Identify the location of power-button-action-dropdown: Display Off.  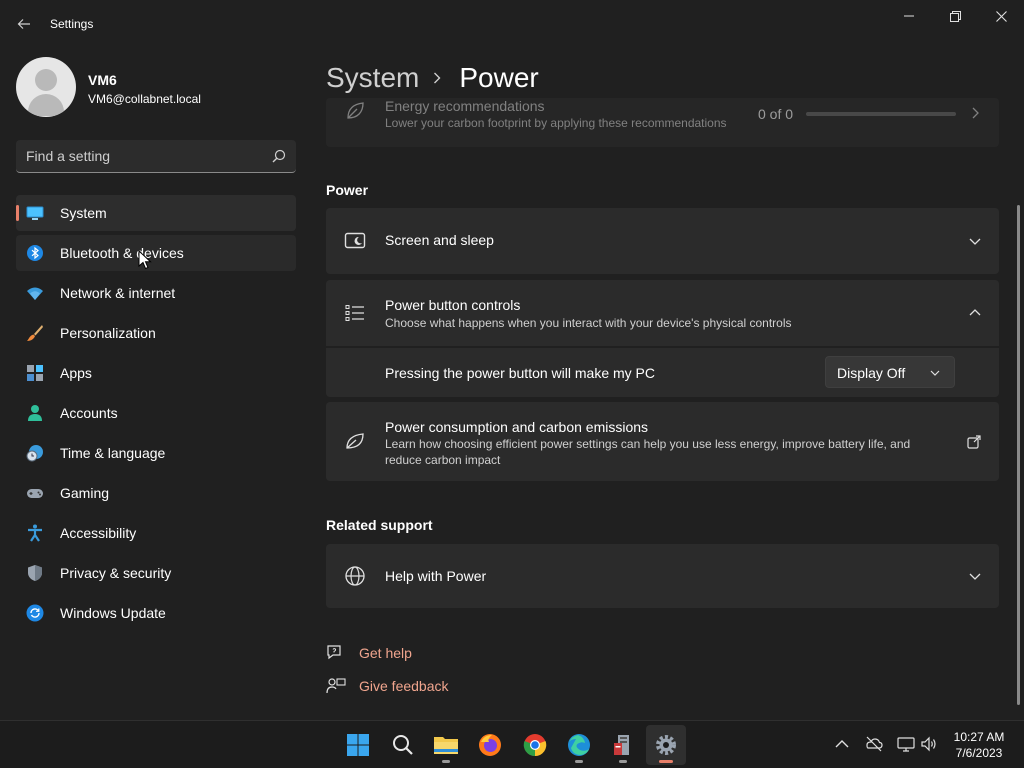
(890, 372).